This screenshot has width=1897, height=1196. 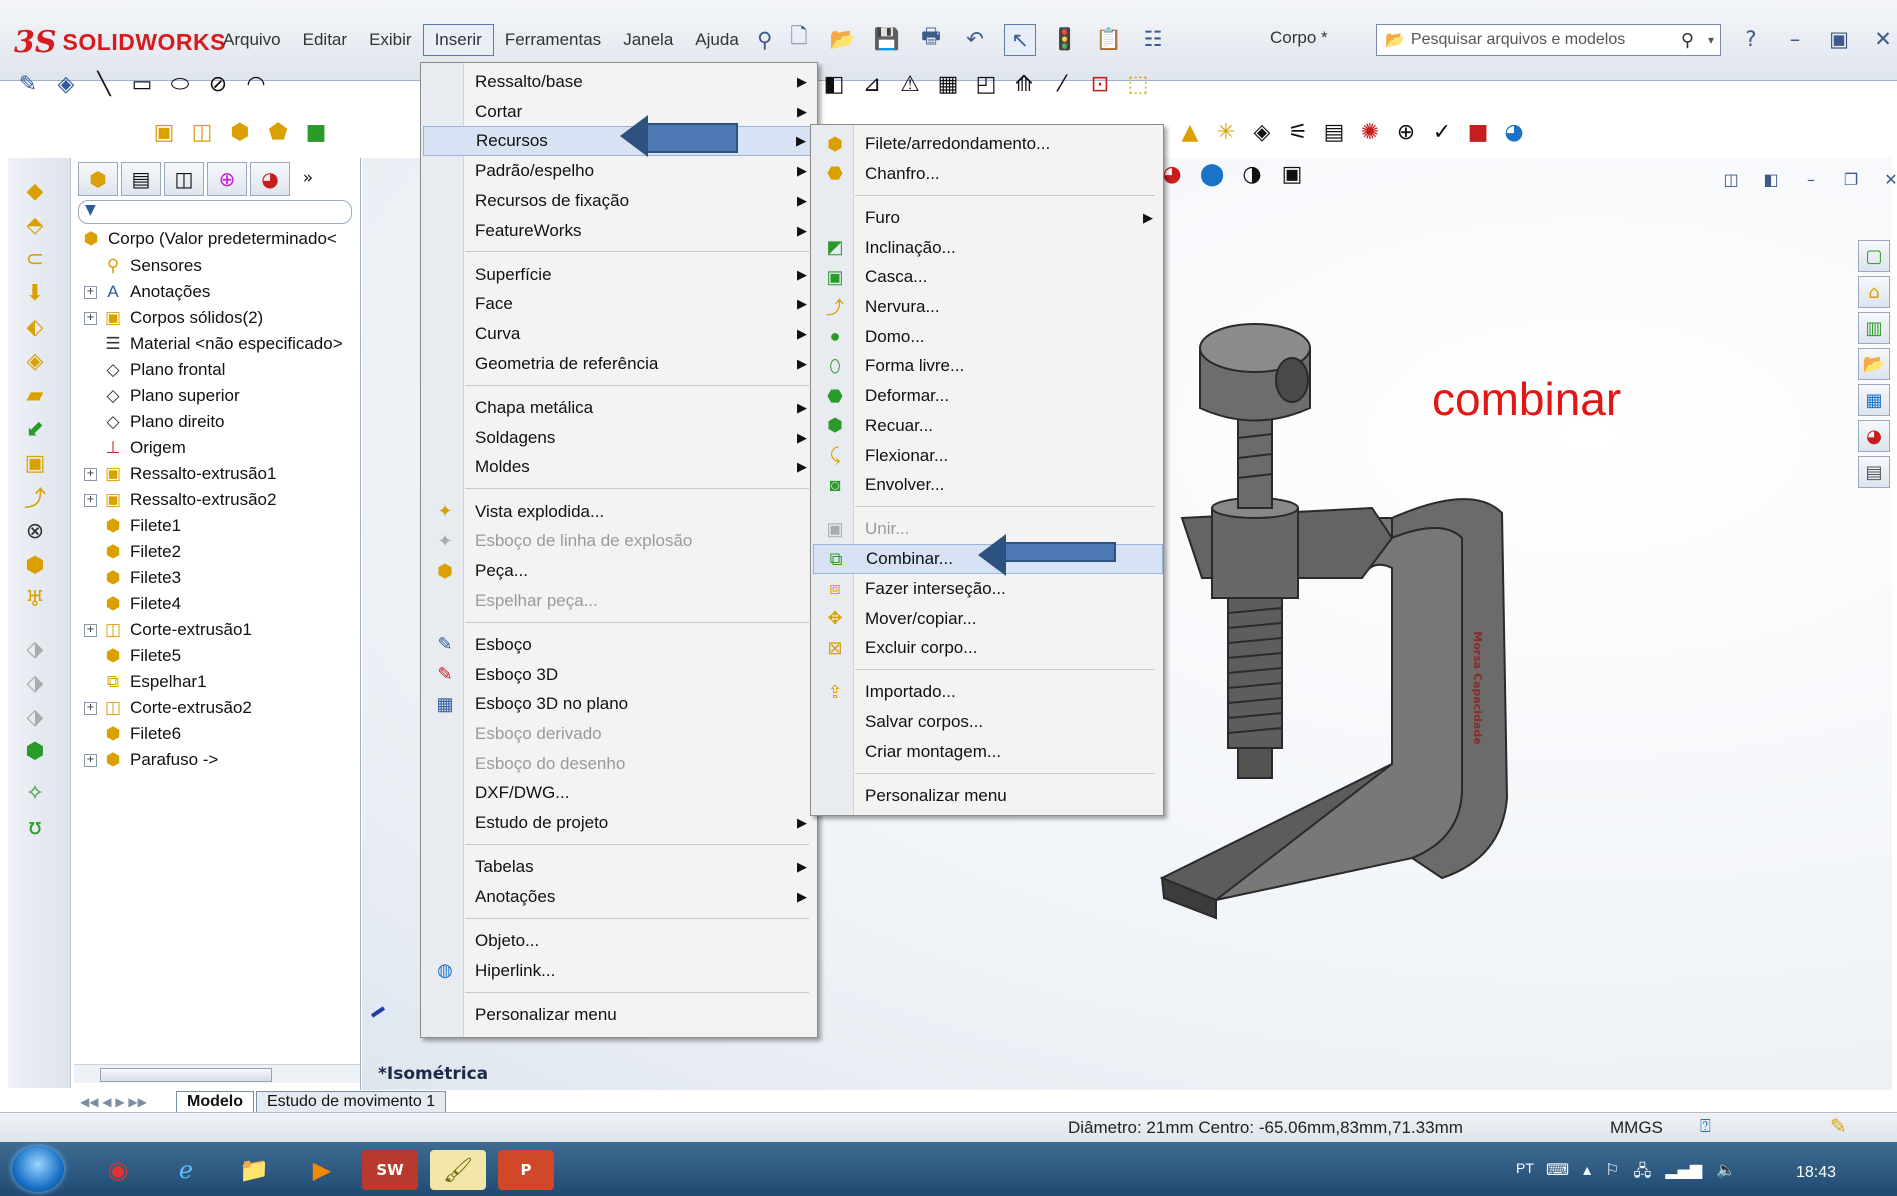 What do you see at coordinates (1138, 84) in the screenshot?
I see `realview-icon: ⬚` at bounding box center [1138, 84].